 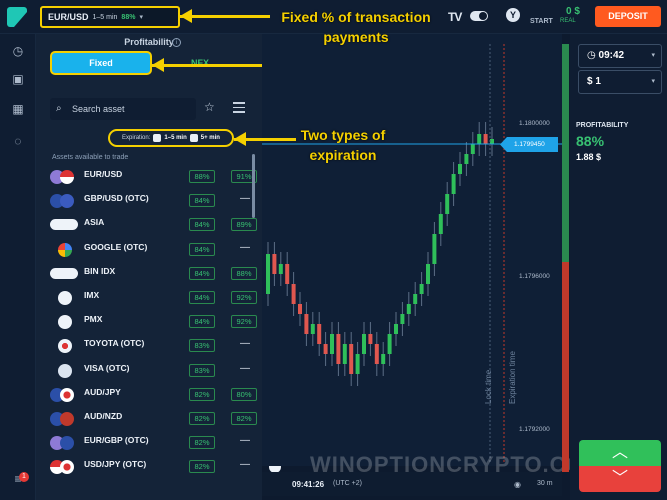 What do you see at coordinates (162, 396) in the screenshot?
I see `list-item: AUD/JPY 82% 80%` at bounding box center [162, 396].